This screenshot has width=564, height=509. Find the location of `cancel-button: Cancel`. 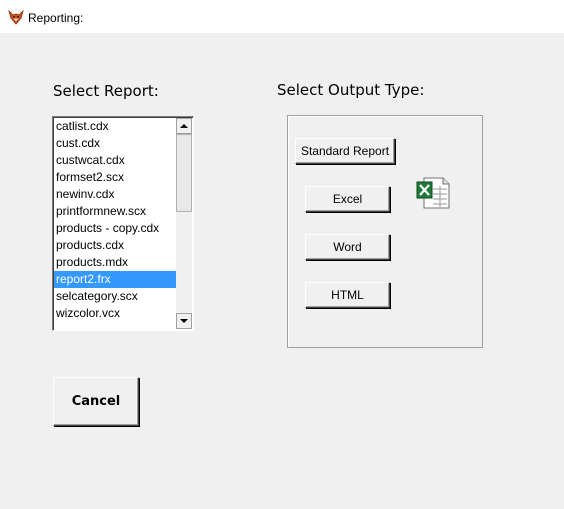

cancel-button: Cancel is located at coordinates (96, 401).